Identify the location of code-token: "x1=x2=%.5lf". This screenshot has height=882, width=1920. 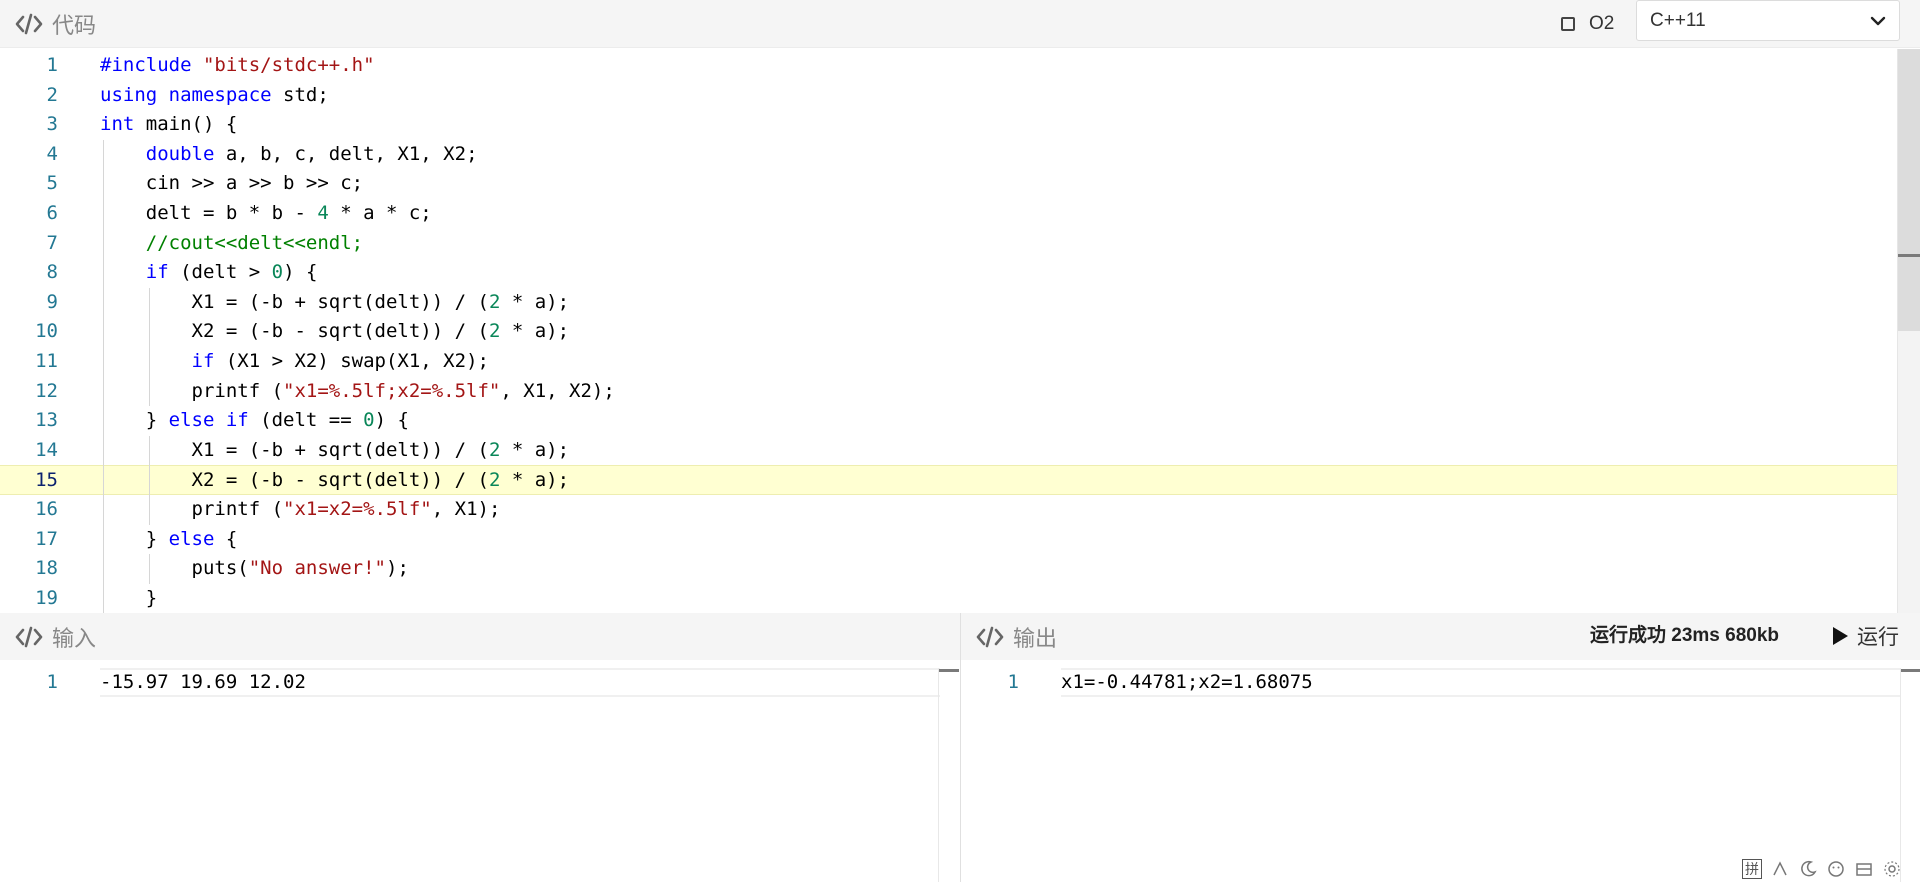
(357, 509).